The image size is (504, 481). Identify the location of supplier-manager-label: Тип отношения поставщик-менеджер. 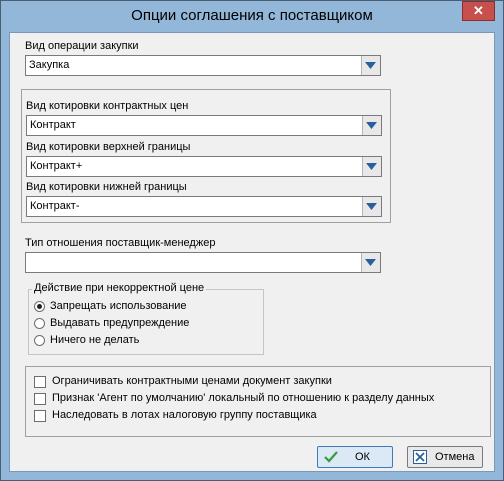
(120, 243).